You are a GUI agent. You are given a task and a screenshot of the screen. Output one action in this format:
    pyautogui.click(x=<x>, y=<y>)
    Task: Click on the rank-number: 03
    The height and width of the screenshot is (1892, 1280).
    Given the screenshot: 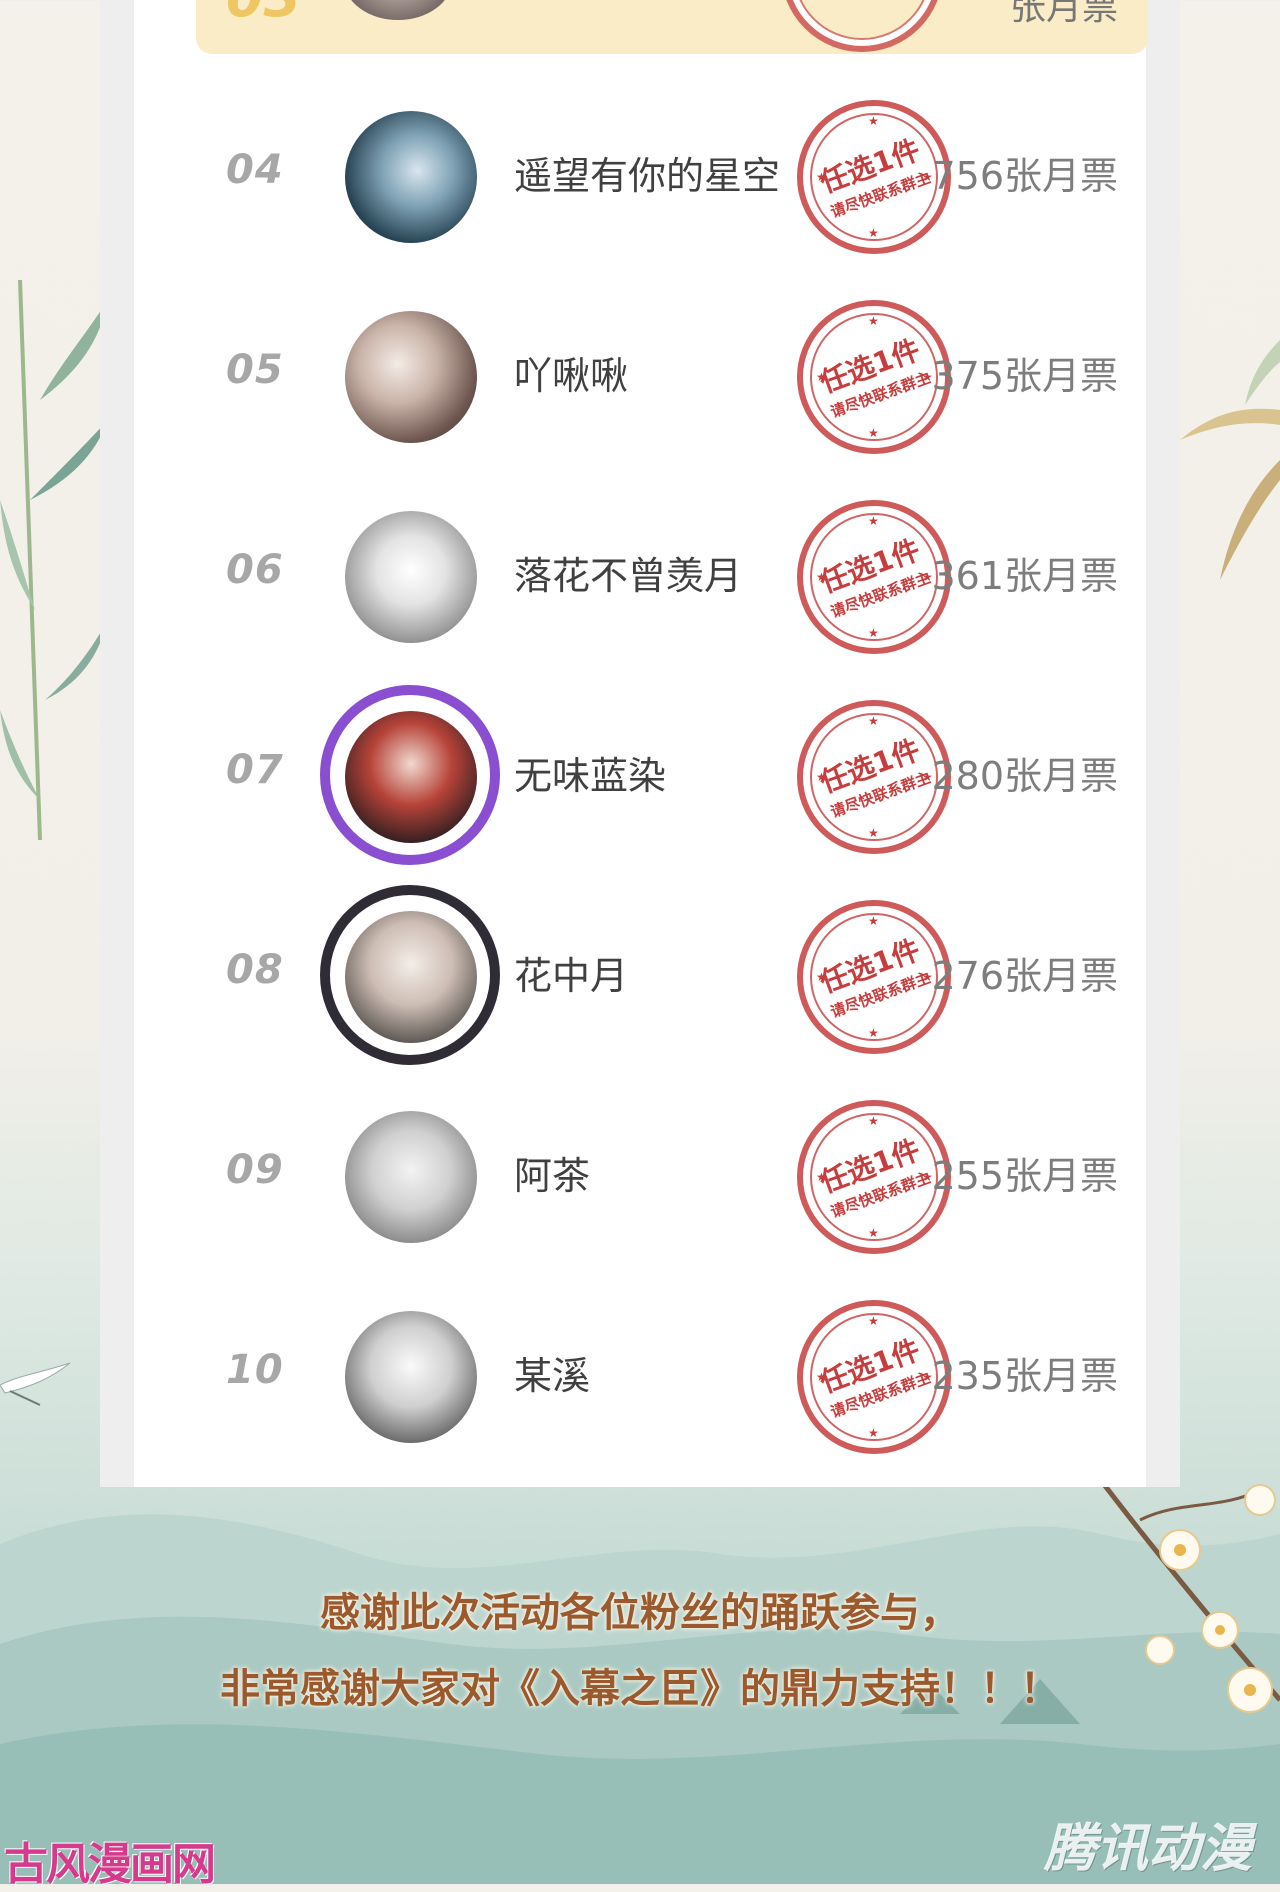 What is the action you would take?
    pyautogui.click(x=263, y=14)
    